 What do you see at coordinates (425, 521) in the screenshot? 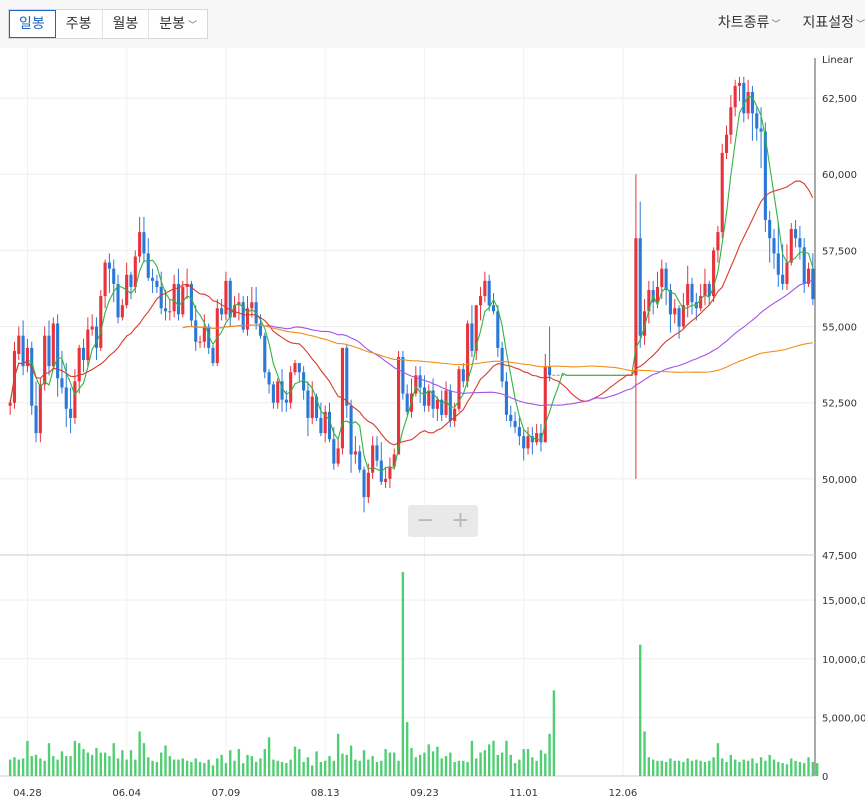
I see `zoom-out-button: −` at bounding box center [425, 521].